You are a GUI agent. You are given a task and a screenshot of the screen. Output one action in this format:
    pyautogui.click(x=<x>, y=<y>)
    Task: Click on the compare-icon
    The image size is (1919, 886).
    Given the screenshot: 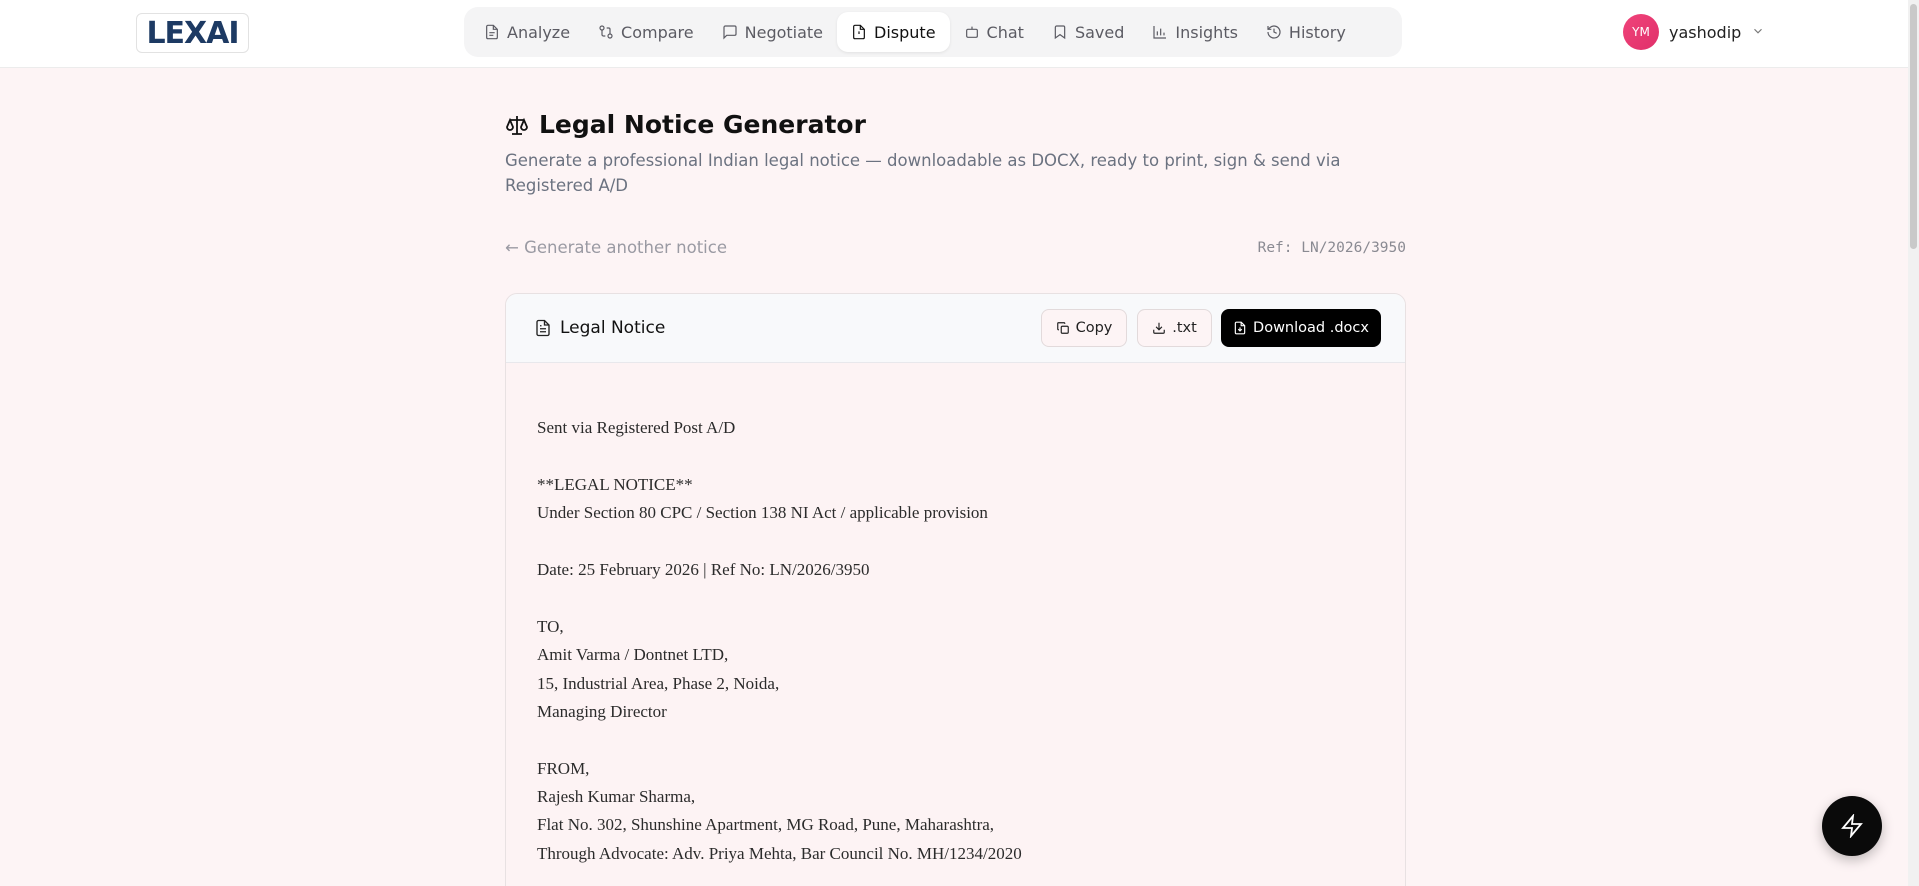 What is the action you would take?
    pyautogui.click(x=606, y=32)
    